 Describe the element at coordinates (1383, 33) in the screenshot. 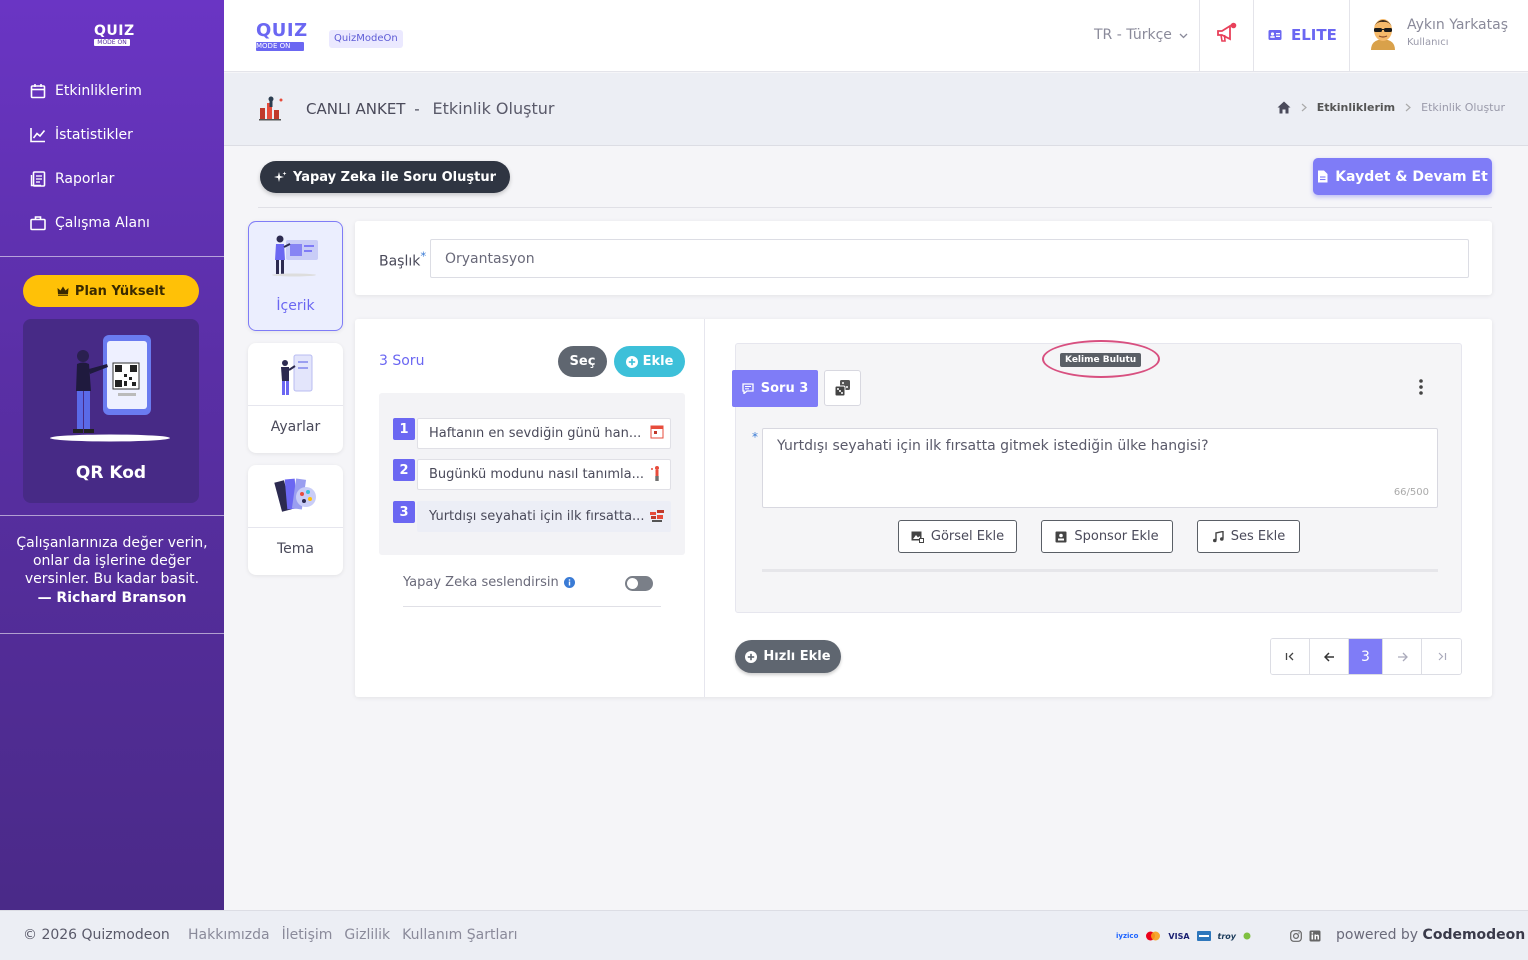

I see `avatar` at that location.